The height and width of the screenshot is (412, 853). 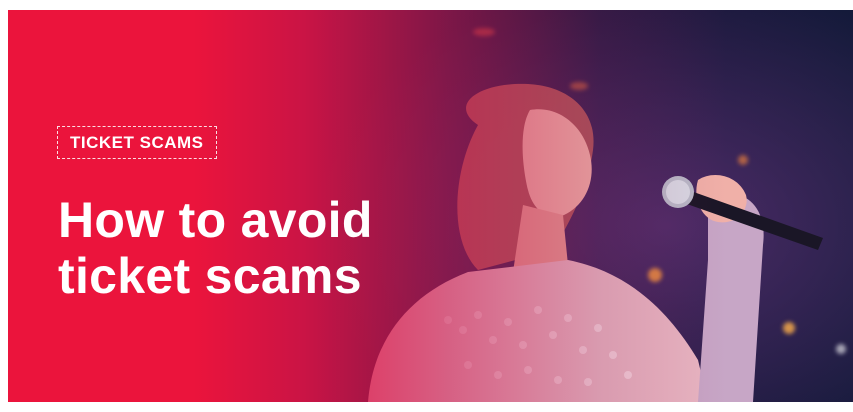 I want to click on headline-line-1: How to avoid, so click(x=215, y=220).